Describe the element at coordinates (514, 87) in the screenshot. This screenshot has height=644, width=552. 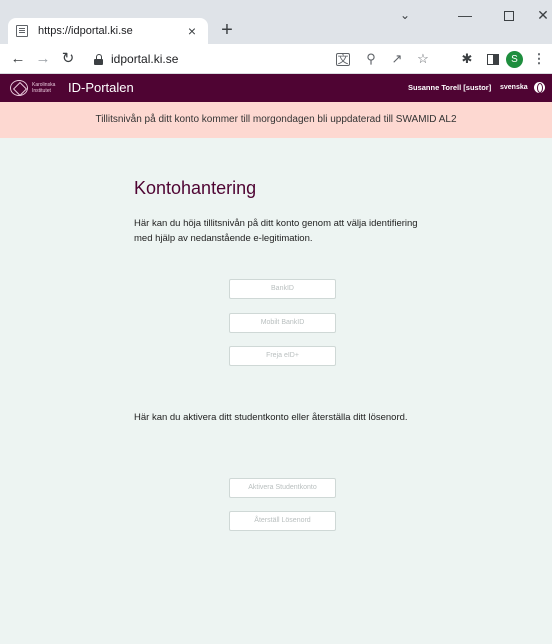
I see `language-selector: svenska` at that location.